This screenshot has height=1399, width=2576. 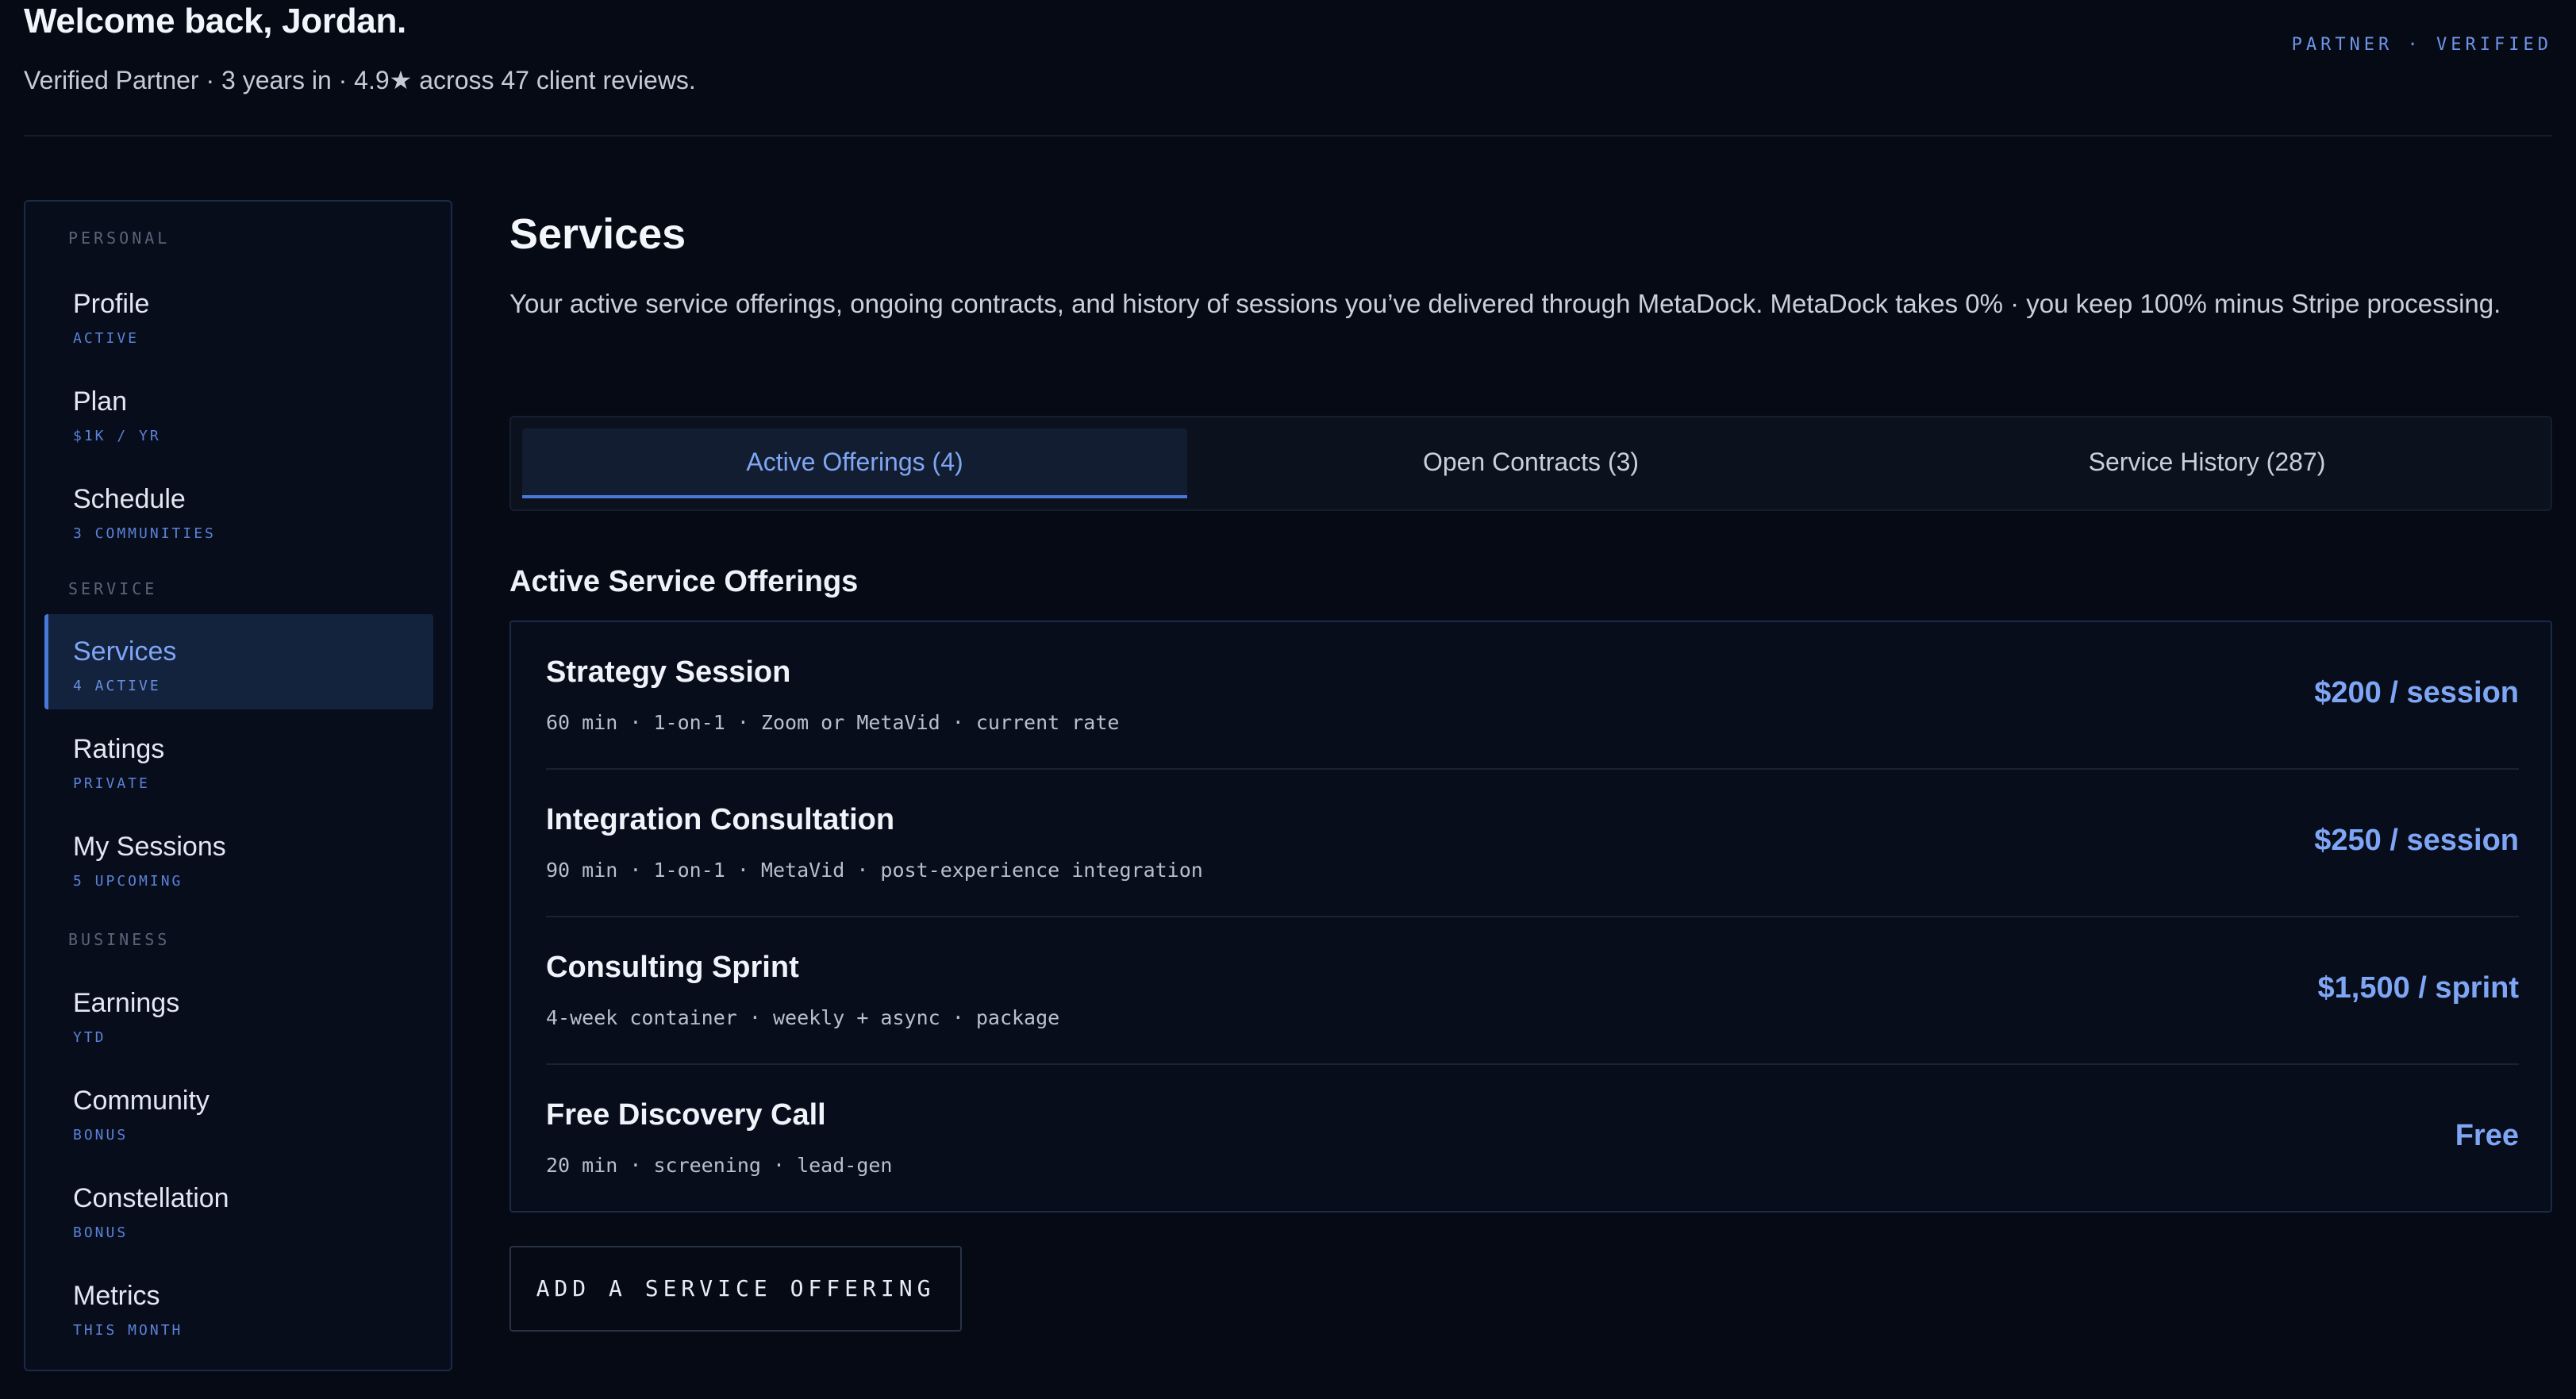 I want to click on welcome-heading: Welcome back, Jordan., so click(x=215, y=21).